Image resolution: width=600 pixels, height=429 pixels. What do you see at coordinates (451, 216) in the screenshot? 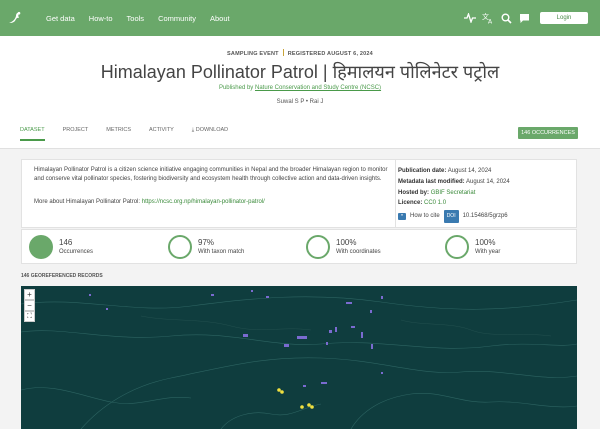
I see `doi-badge: DOI` at bounding box center [451, 216].